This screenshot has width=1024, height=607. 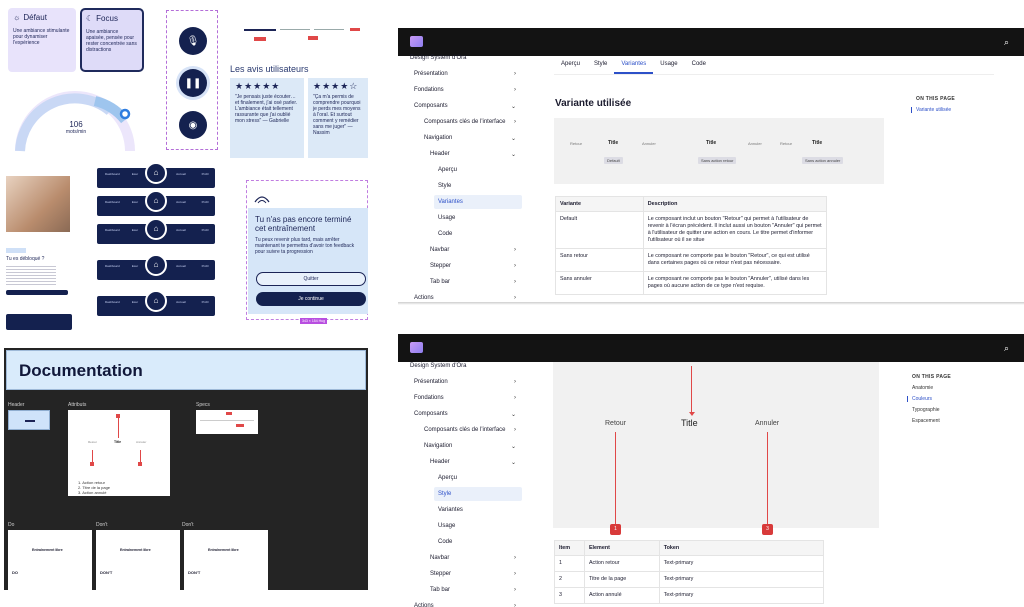 I want to click on otp-link: Typographie, so click(x=931, y=410).